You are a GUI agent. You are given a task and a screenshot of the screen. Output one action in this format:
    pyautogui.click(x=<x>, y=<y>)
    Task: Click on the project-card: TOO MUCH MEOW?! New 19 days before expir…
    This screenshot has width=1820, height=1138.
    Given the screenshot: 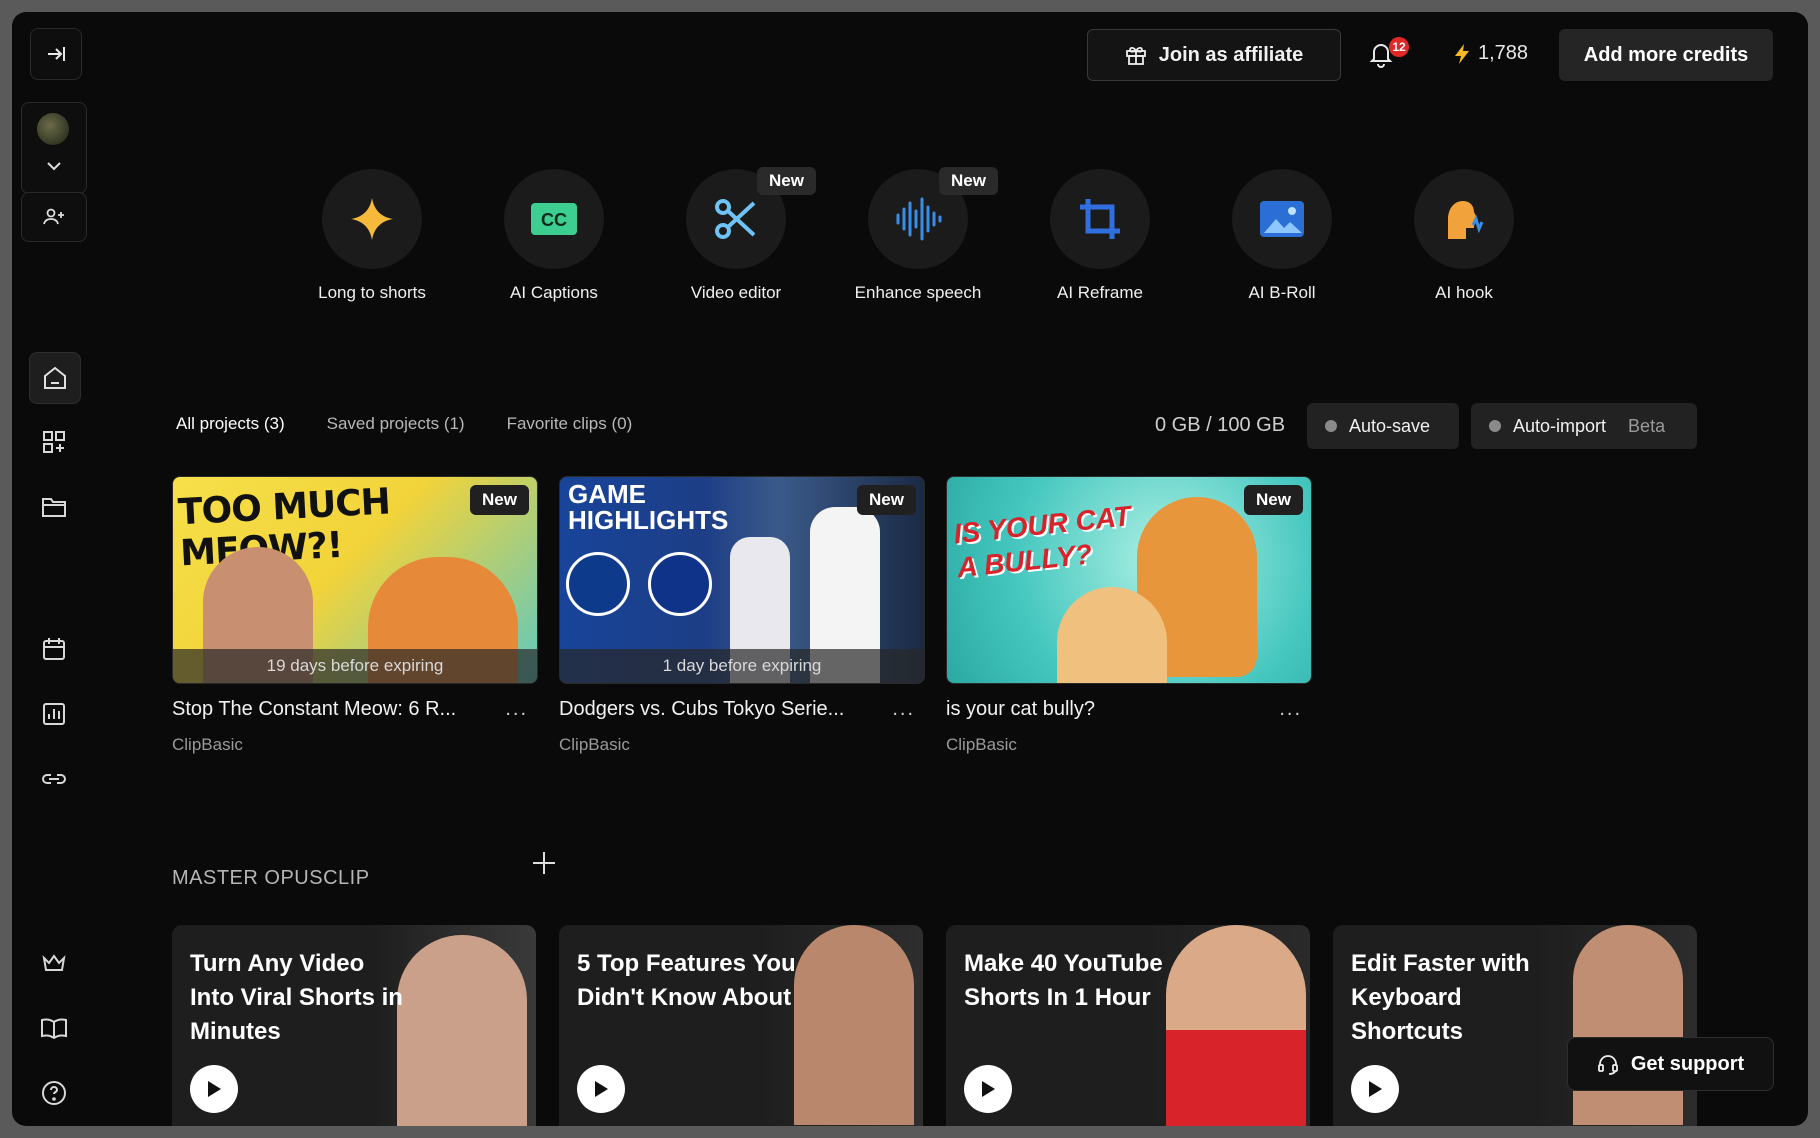 What is the action you would take?
    pyautogui.click(x=355, y=615)
    